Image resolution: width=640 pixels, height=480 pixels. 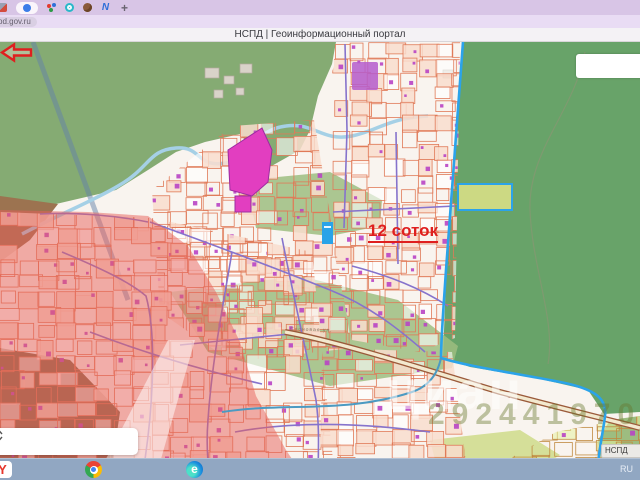 I want to click on chrome-icon, so click(x=93, y=469).